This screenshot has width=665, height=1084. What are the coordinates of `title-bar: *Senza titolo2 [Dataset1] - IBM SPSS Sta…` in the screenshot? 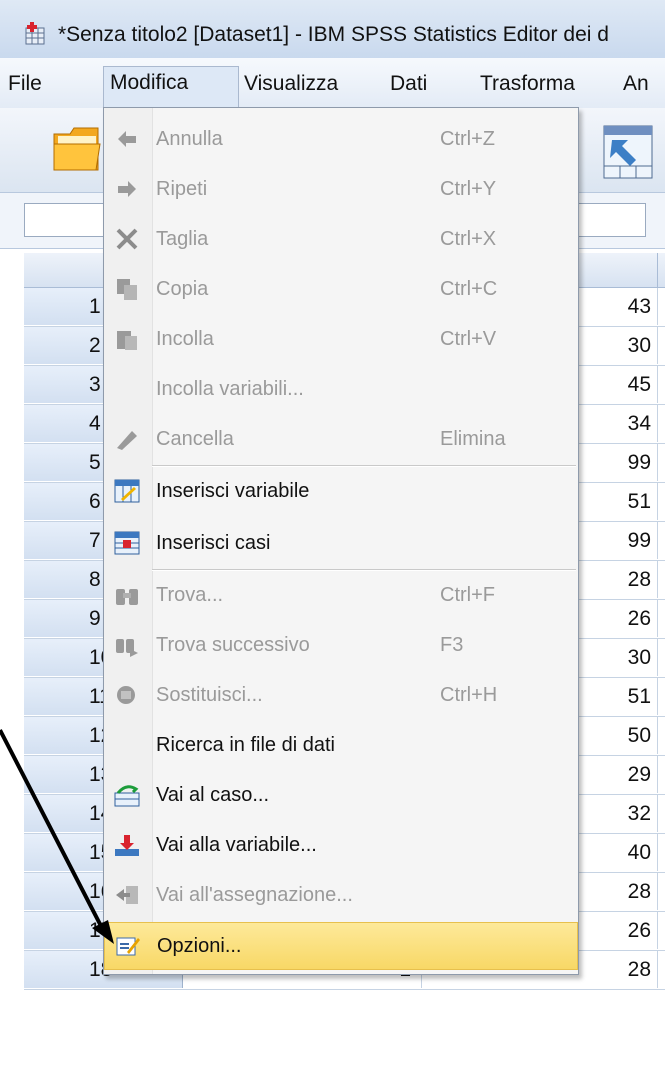 It's located at (332, 29).